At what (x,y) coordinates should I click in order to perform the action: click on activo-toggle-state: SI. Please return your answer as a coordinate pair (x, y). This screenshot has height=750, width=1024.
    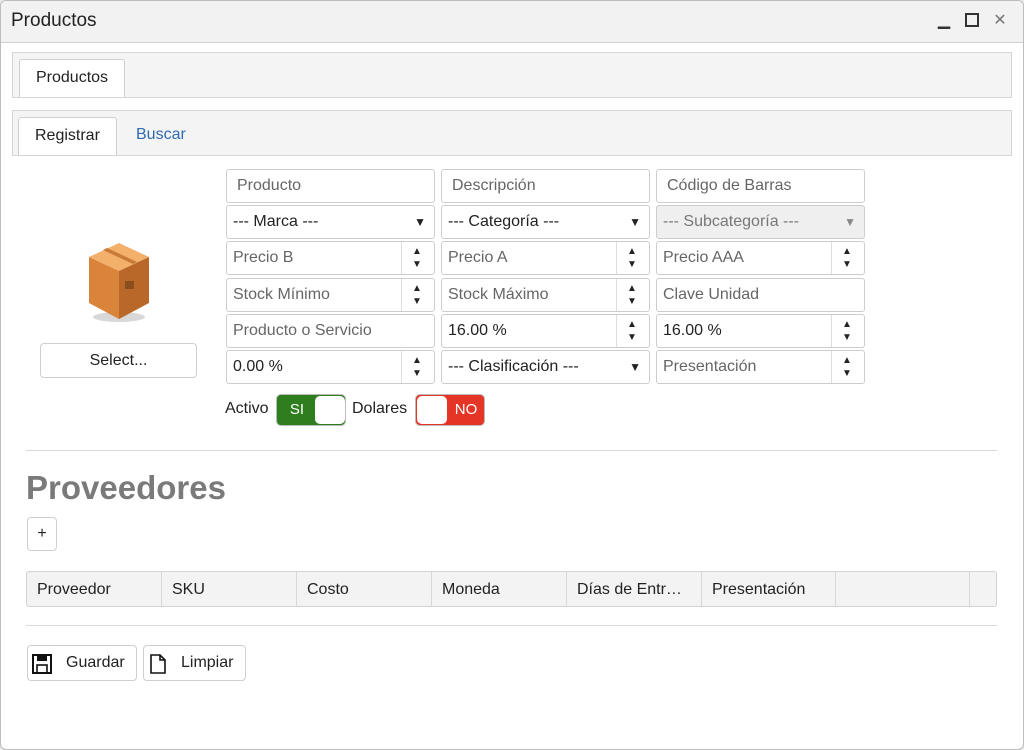
    Looking at the image, I should click on (297, 409).